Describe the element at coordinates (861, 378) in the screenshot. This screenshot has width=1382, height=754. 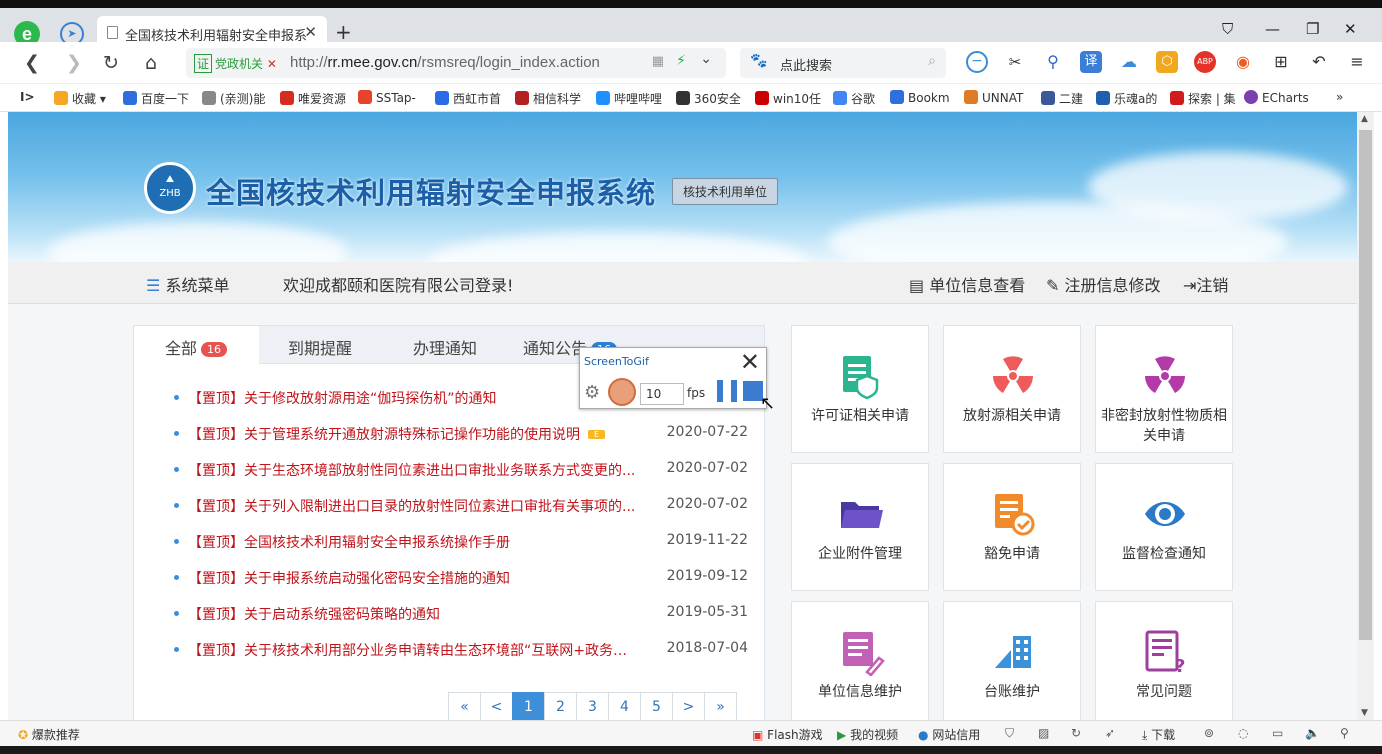
I see `license-shield-icon` at that location.